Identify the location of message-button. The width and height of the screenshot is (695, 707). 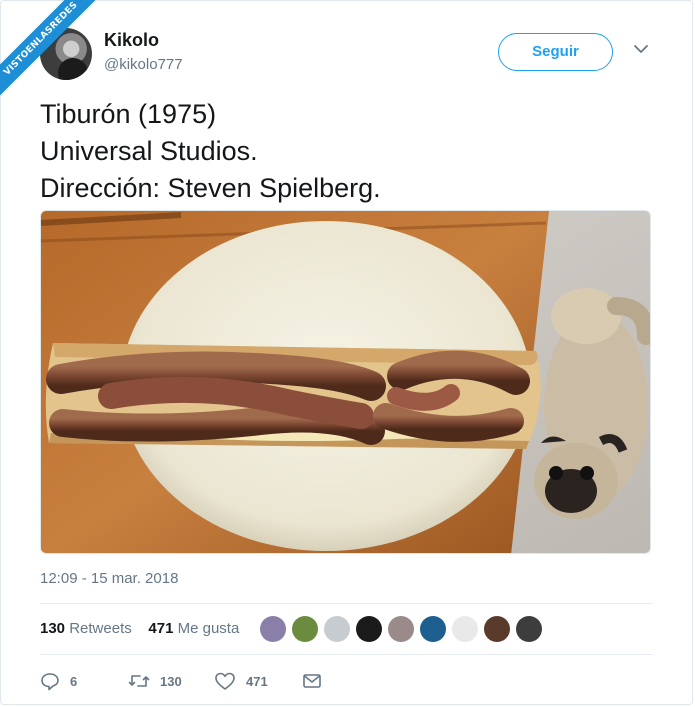
(317, 681).